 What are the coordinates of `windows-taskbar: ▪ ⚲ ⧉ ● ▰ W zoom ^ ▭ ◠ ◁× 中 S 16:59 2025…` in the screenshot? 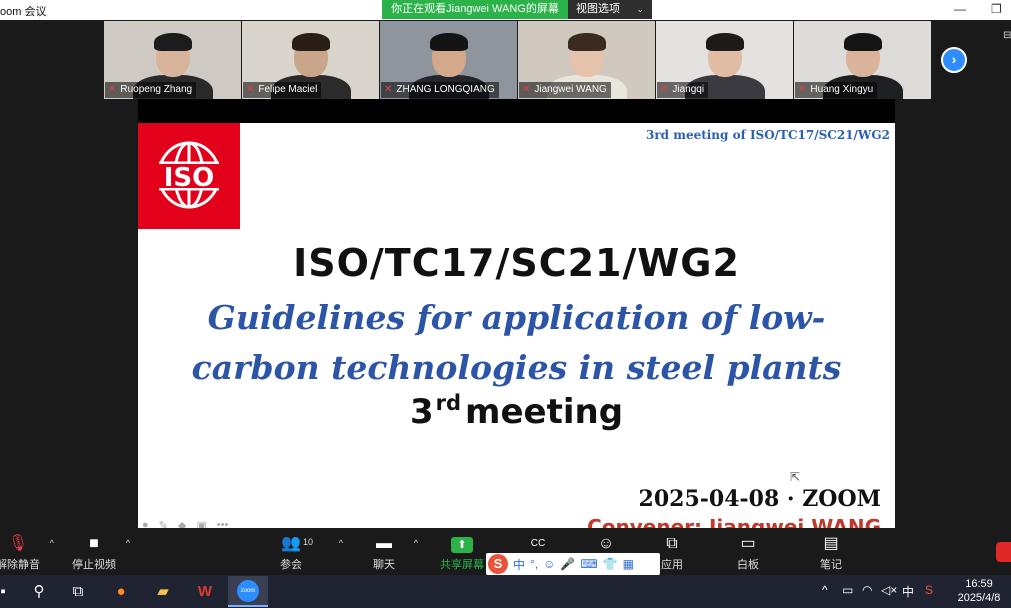 It's located at (505, 591).